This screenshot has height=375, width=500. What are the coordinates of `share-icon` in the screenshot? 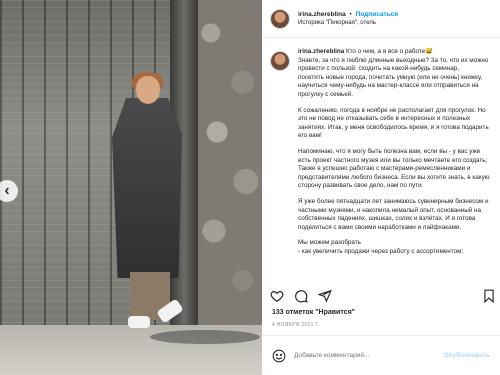 It's located at (324, 296).